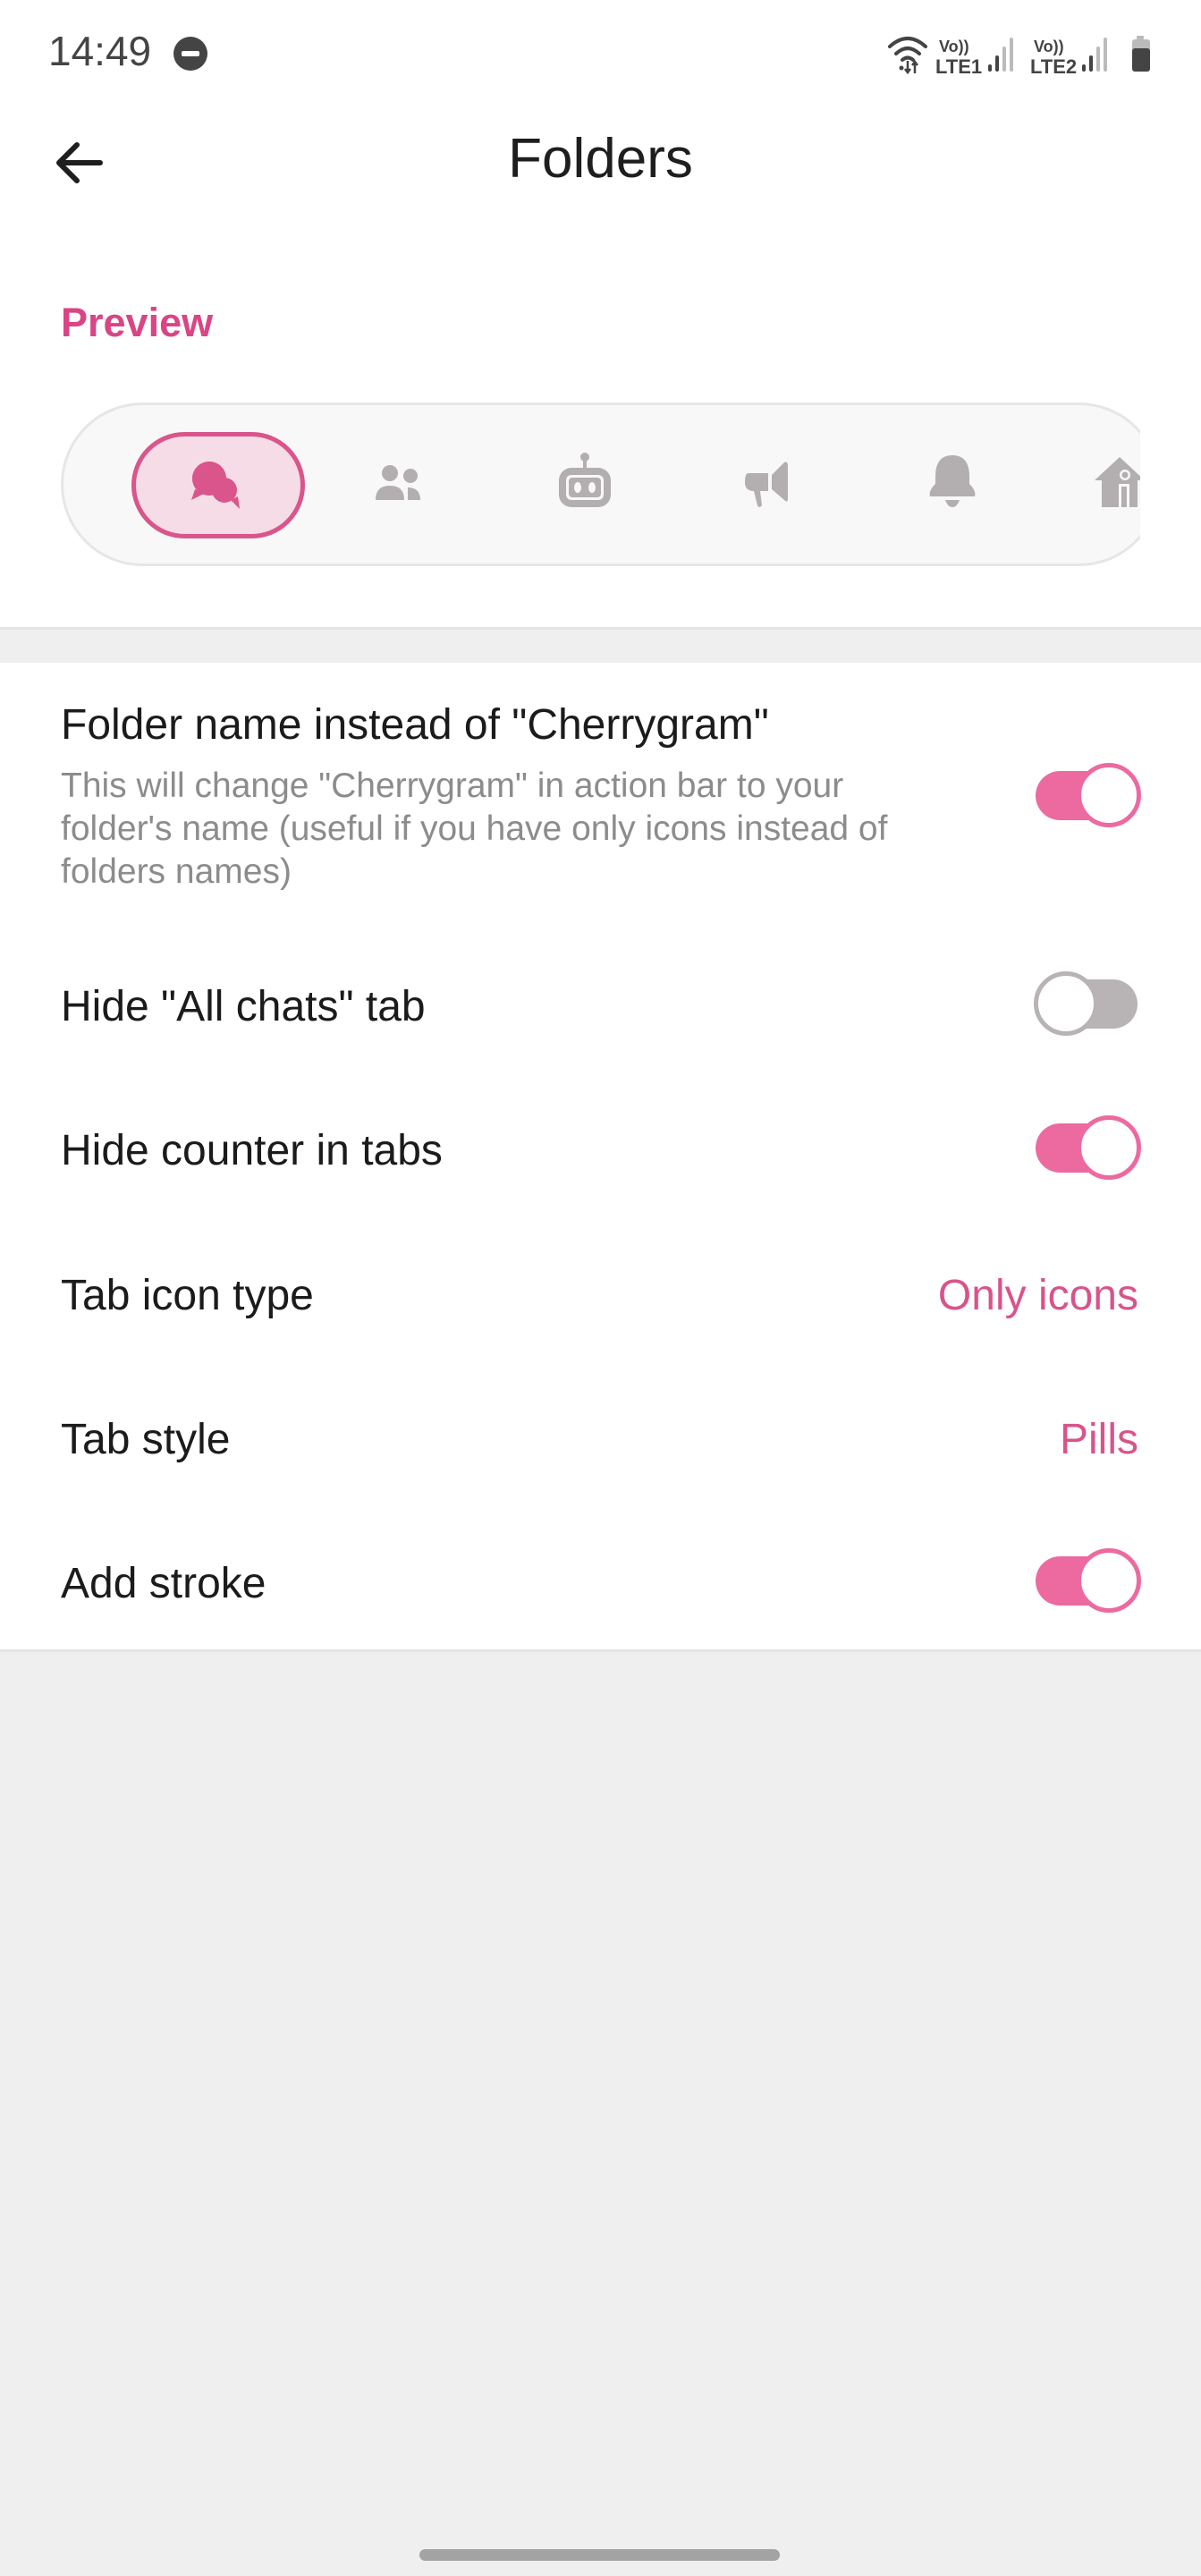 The width and height of the screenshot is (1201, 2576). What do you see at coordinates (1094, 55) in the screenshot?
I see `signal-sim2-icon` at bounding box center [1094, 55].